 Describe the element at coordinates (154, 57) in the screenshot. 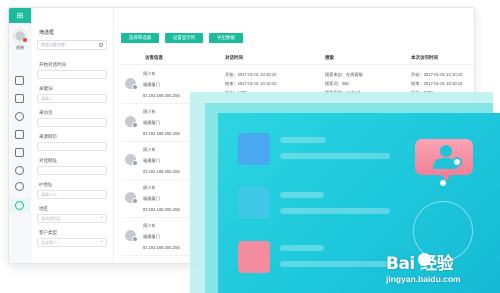

I see `header-visitor-info: 访客信息` at that location.